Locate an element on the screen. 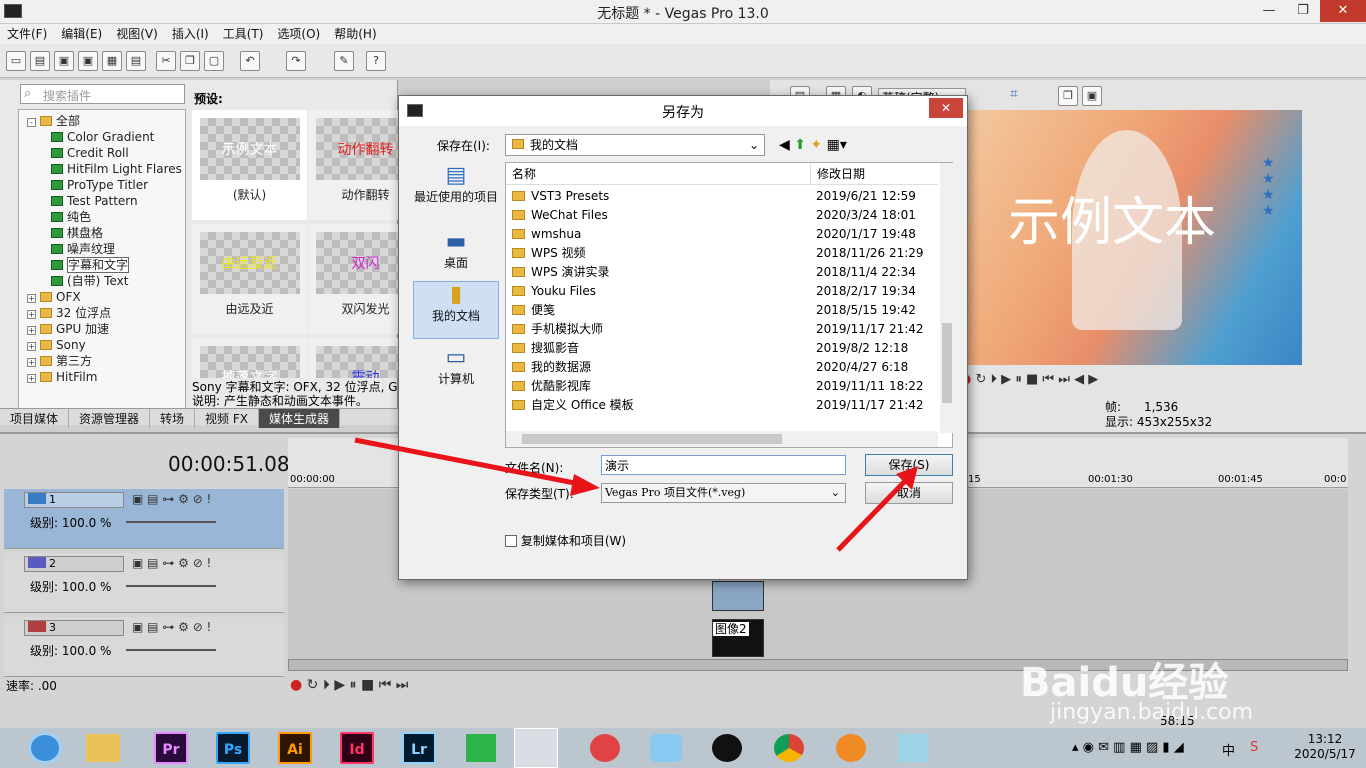  copy-media-checkbox is located at coordinates (511, 541).